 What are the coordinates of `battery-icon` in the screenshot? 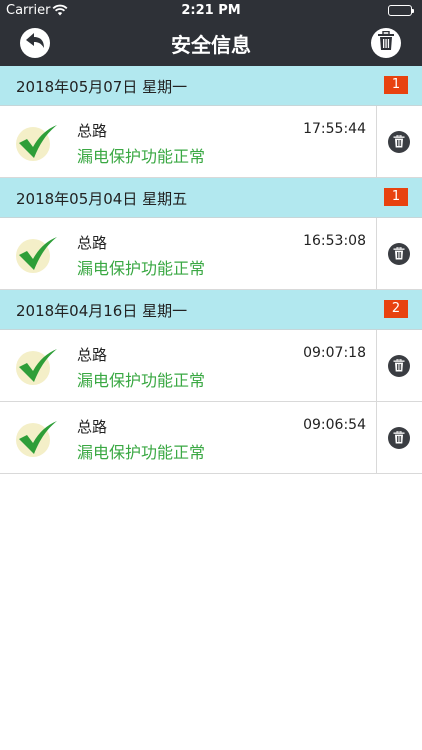 It's located at (401, 10).